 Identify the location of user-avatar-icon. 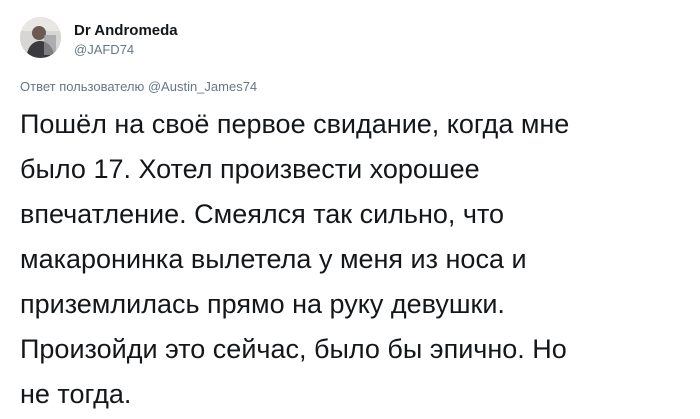
(40, 37).